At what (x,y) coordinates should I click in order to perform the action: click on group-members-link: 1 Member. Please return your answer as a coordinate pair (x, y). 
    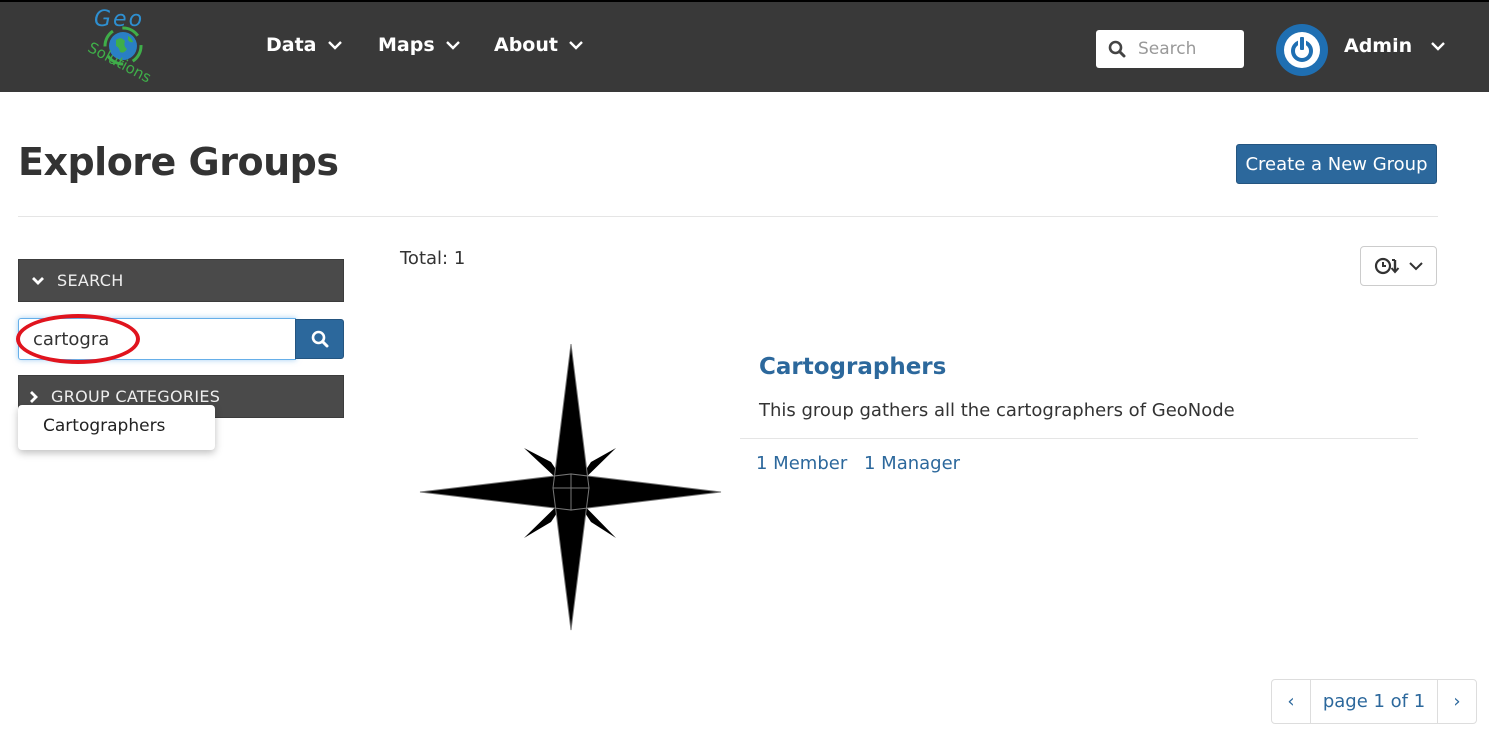
    Looking at the image, I should click on (801, 463).